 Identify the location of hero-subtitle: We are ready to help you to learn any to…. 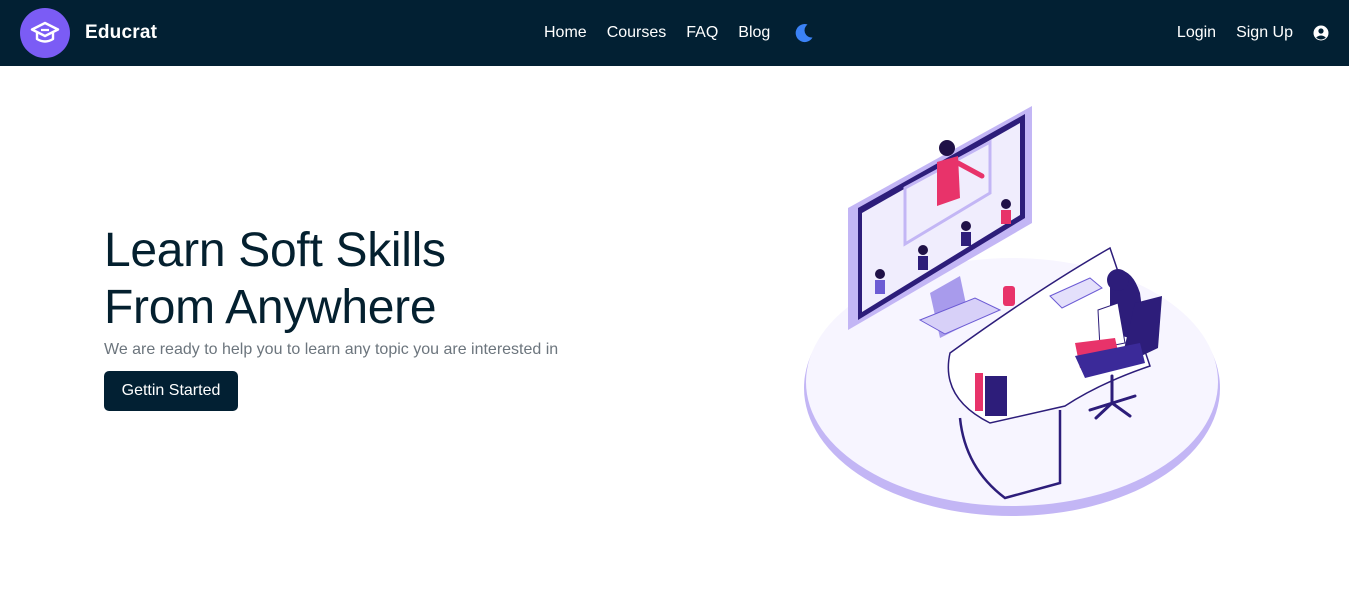
(331, 349).